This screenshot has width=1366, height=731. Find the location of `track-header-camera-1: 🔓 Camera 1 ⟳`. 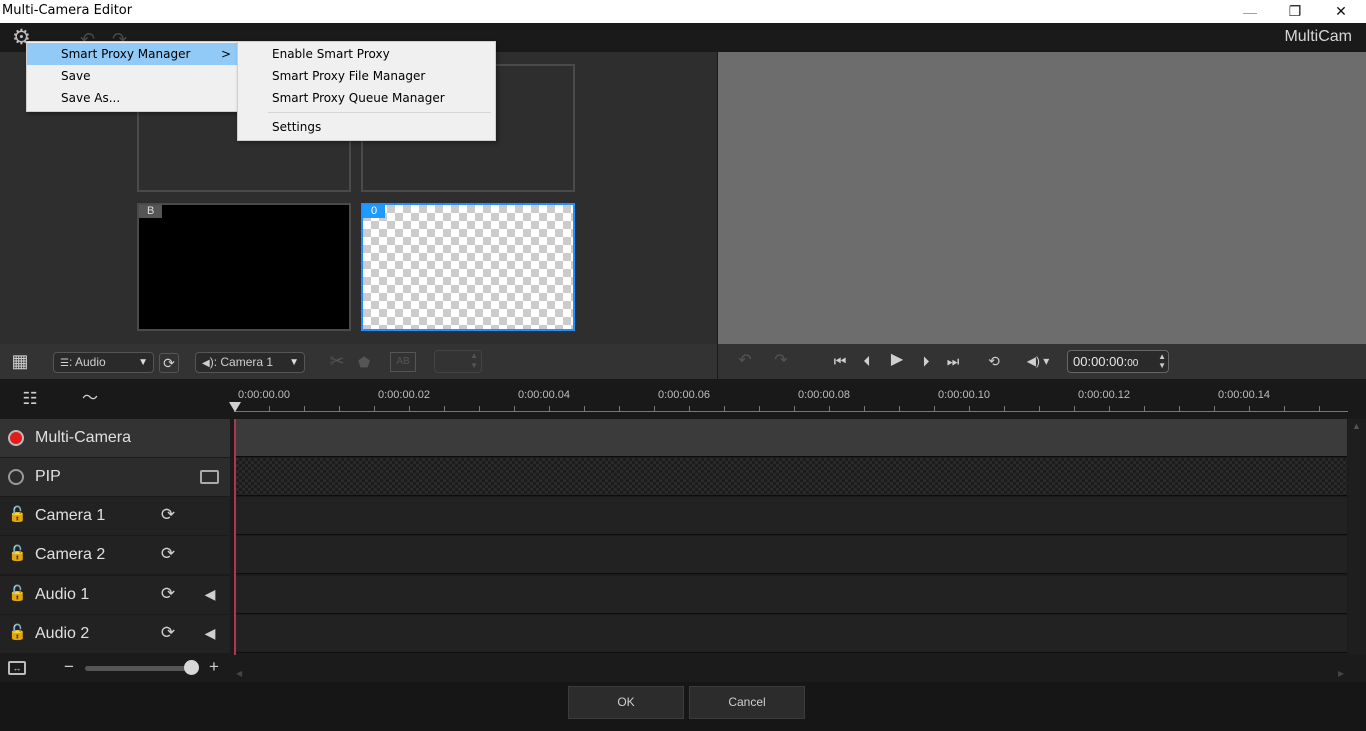

track-header-camera-1: 🔓 Camera 1 ⟳ is located at coordinates (115, 516).